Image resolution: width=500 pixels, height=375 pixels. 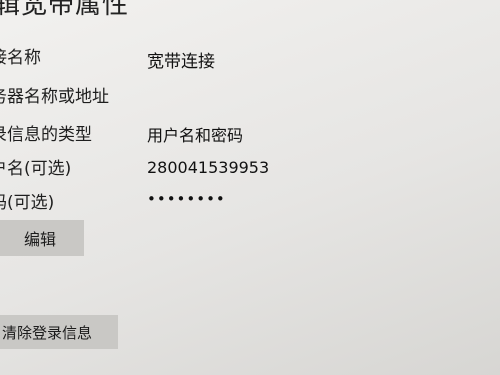 What do you see at coordinates (54, 97) in the screenshot?
I see `field-label-server-address: 务器名称或地址` at bounding box center [54, 97].